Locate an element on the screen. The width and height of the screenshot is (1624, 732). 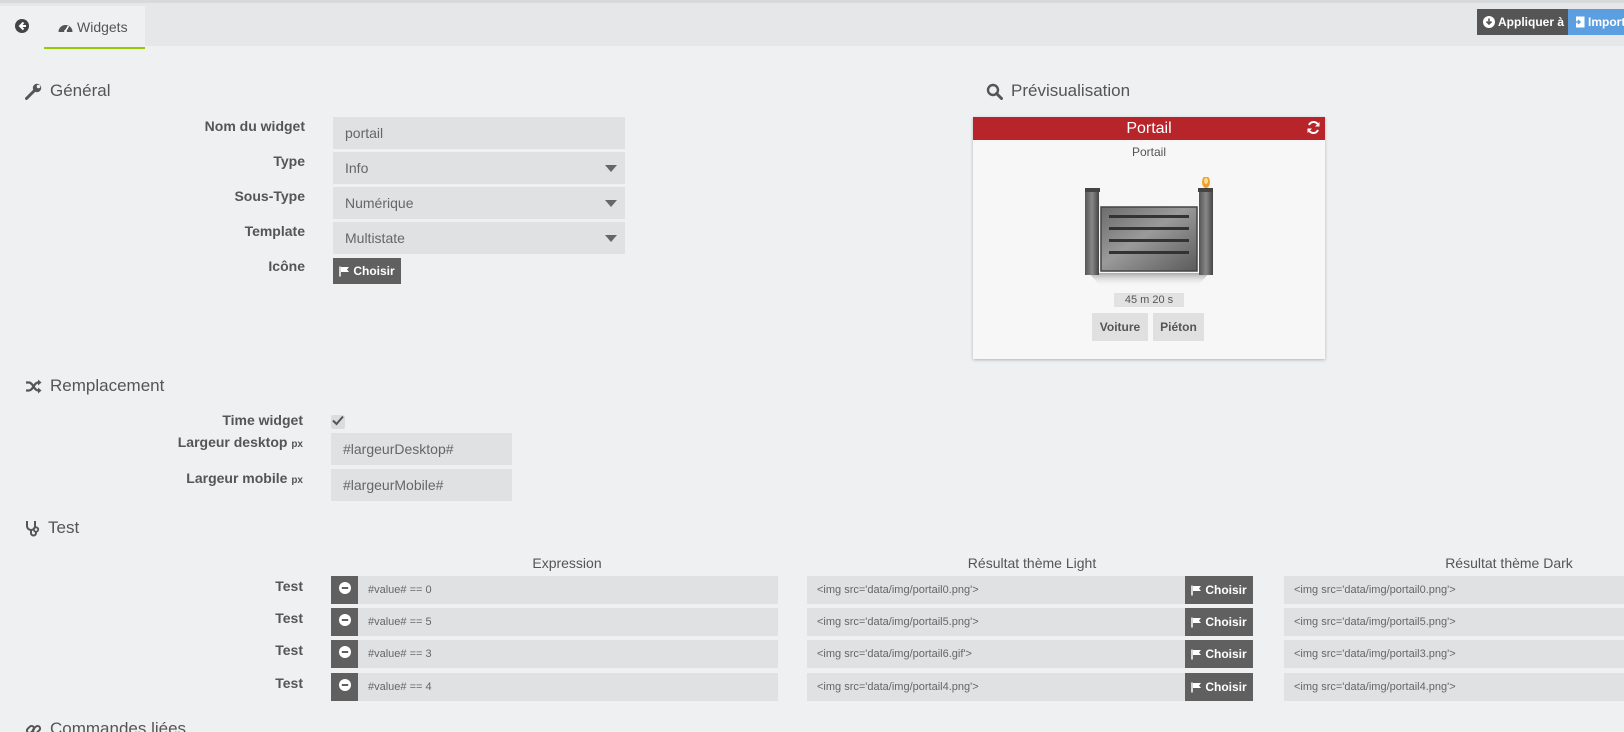
desktop-unit: px is located at coordinates (297, 444).